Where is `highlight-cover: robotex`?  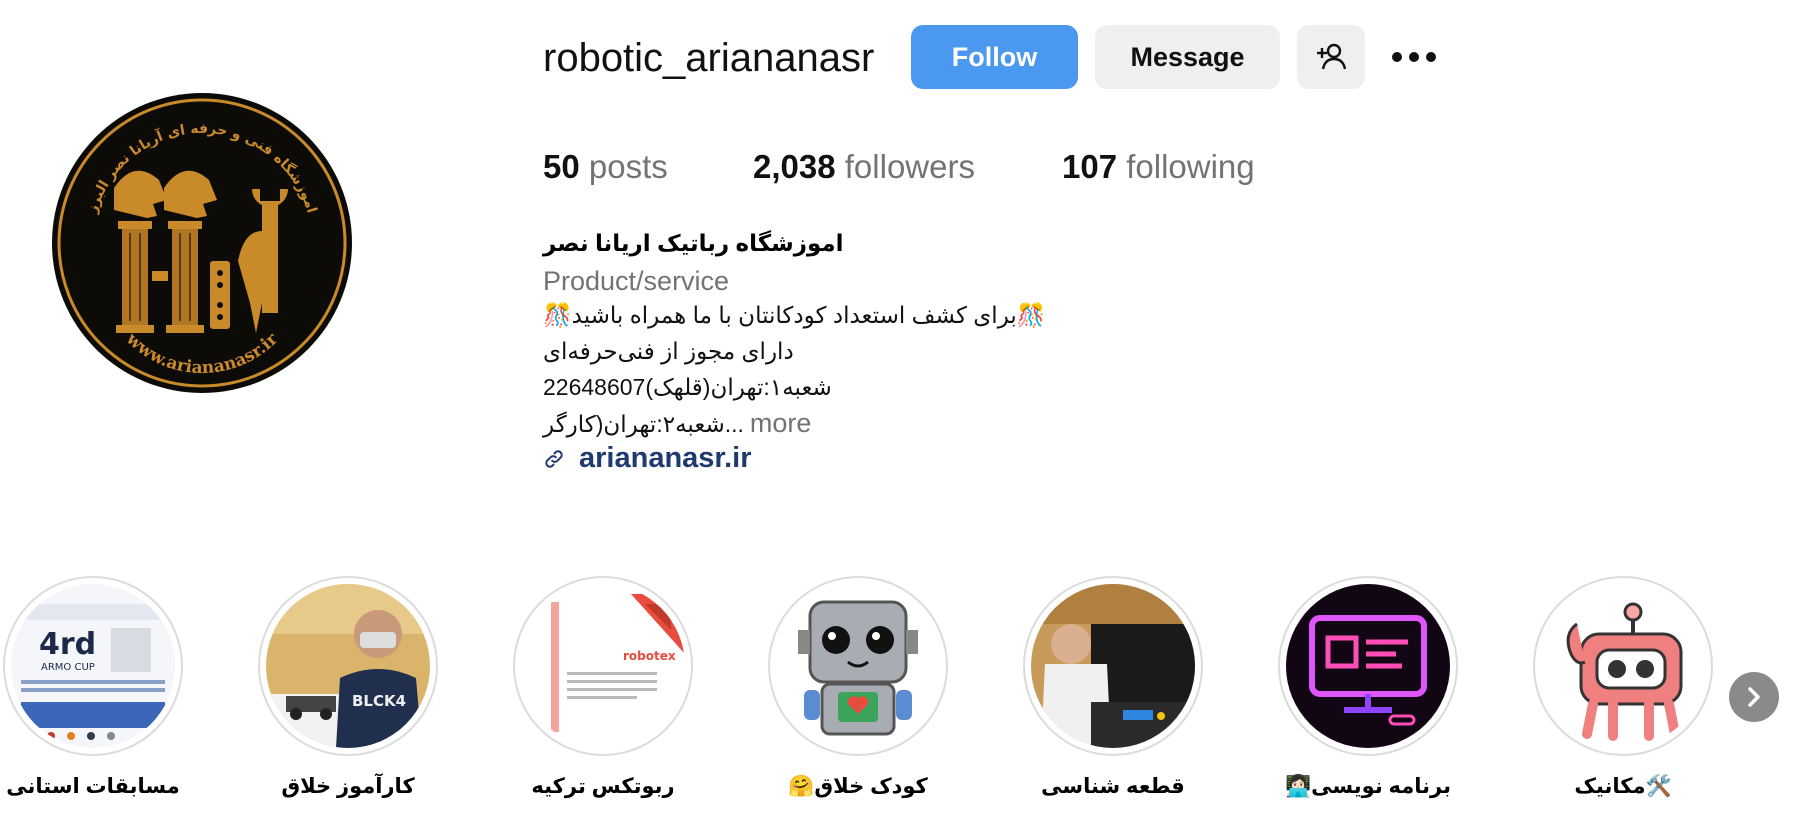
highlight-cover: robotex is located at coordinates (603, 666).